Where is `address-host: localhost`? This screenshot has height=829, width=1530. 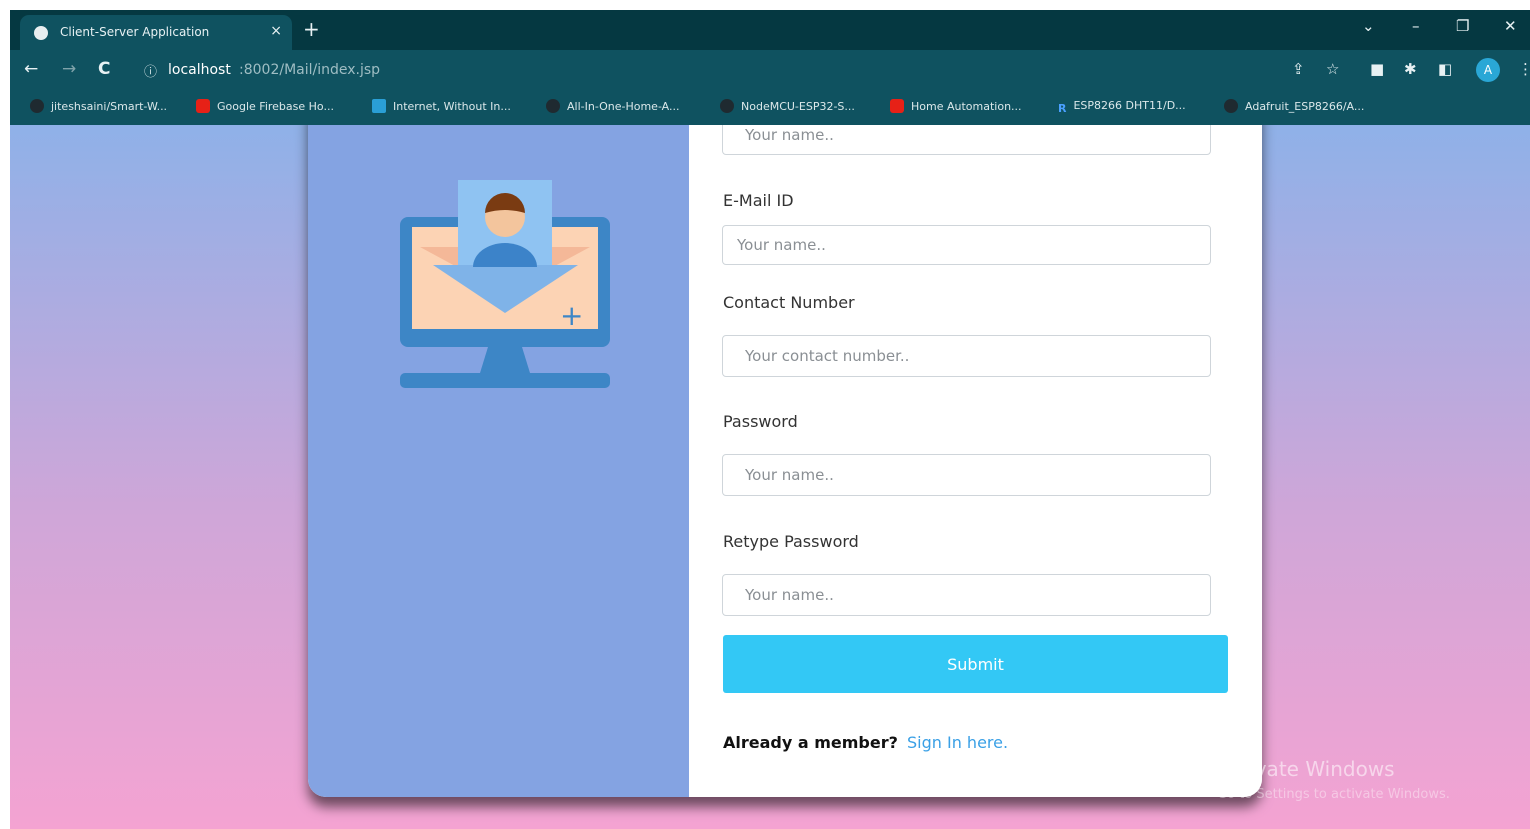 address-host: localhost is located at coordinates (199, 70).